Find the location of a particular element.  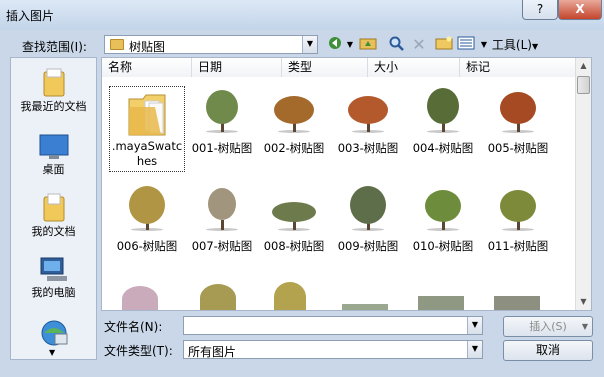

new-folder-icon is located at coordinates (444, 43).